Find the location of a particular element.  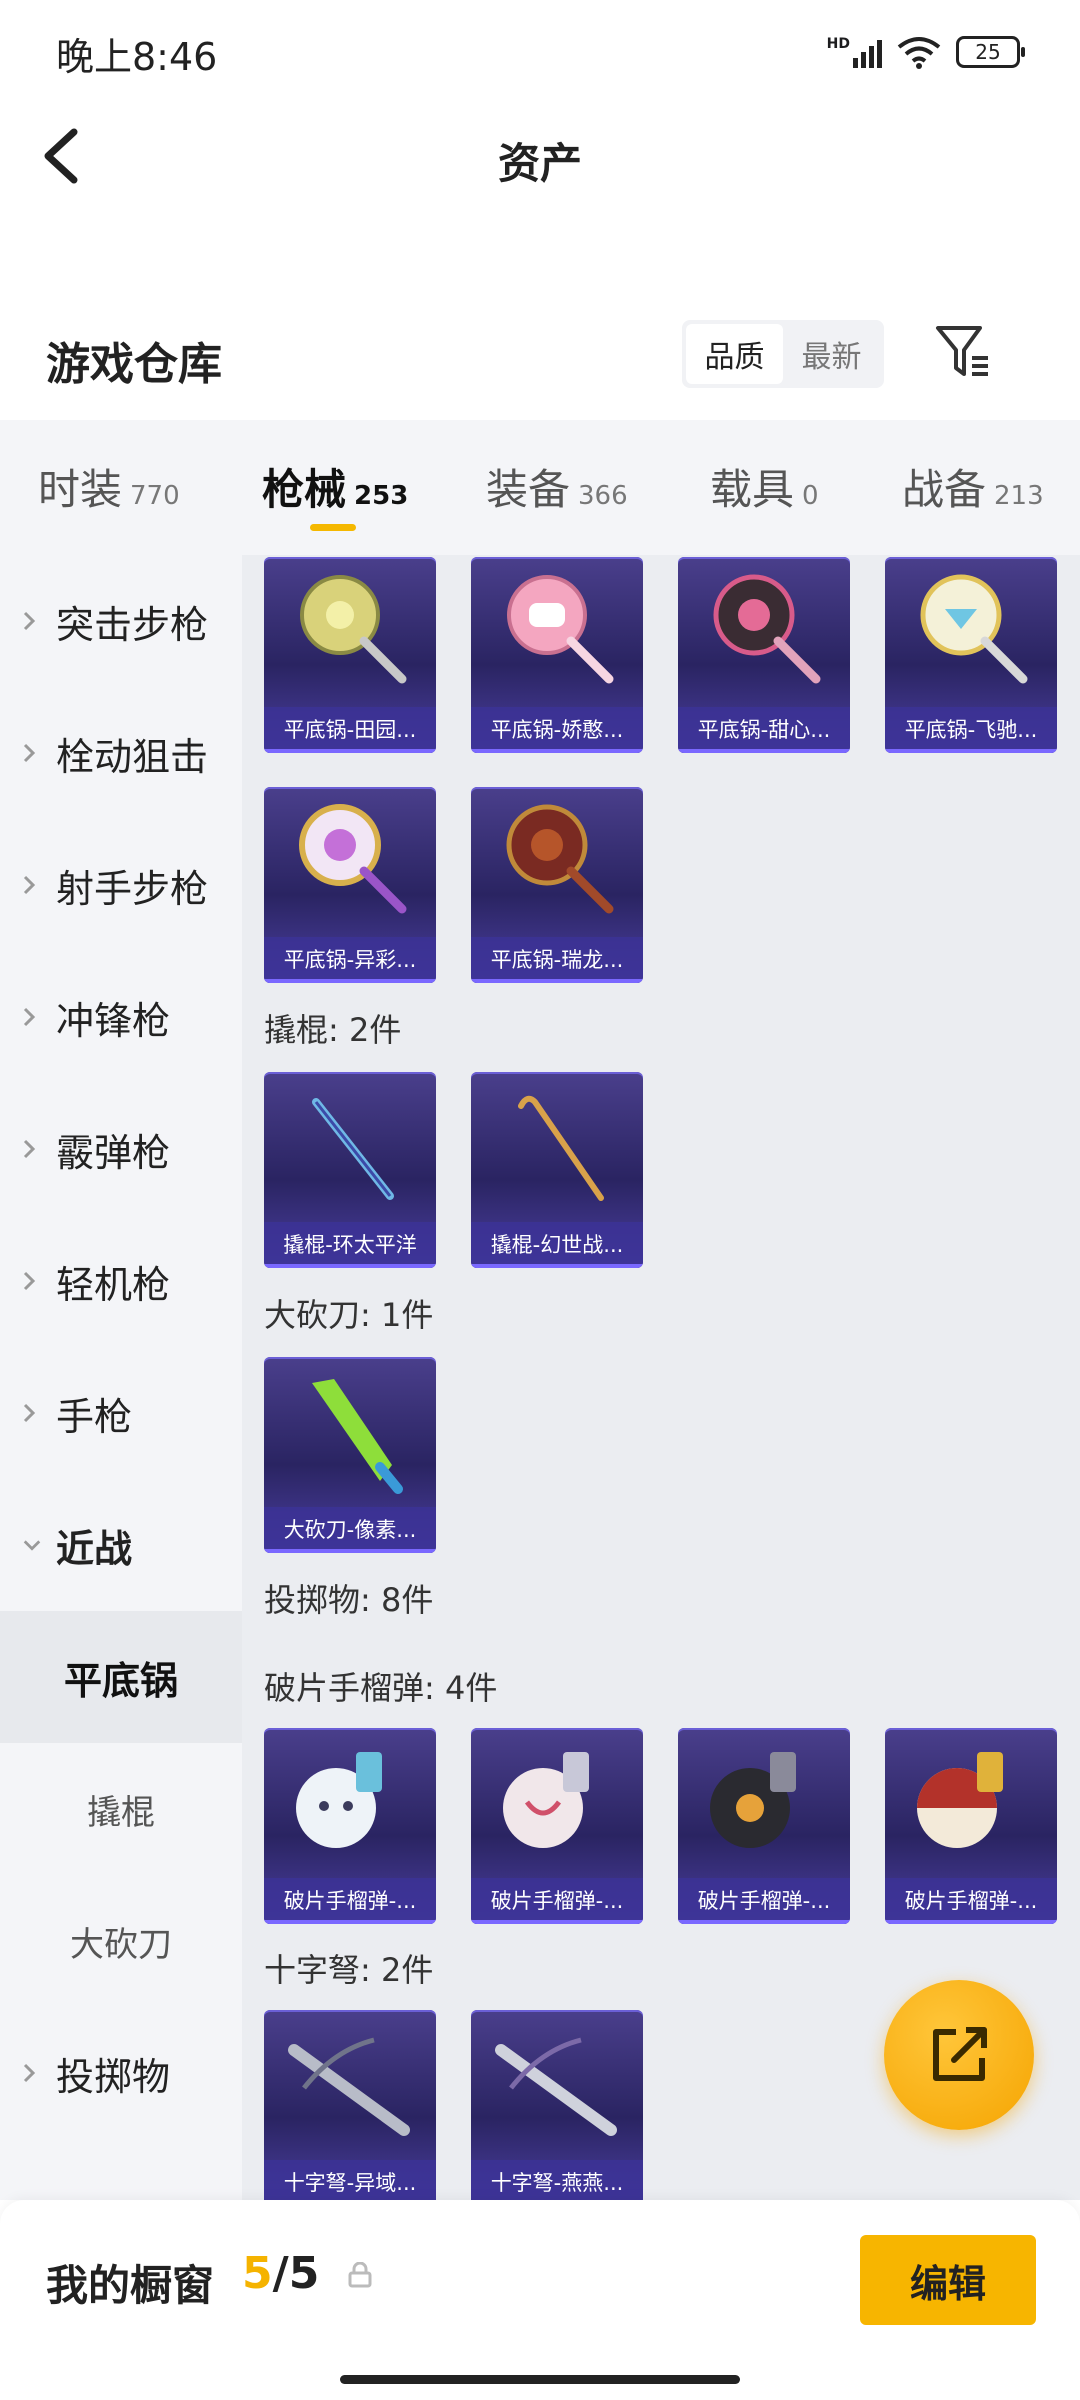

showcase-bar: 我的橱窗 5/5 编辑 is located at coordinates (540, 2300).